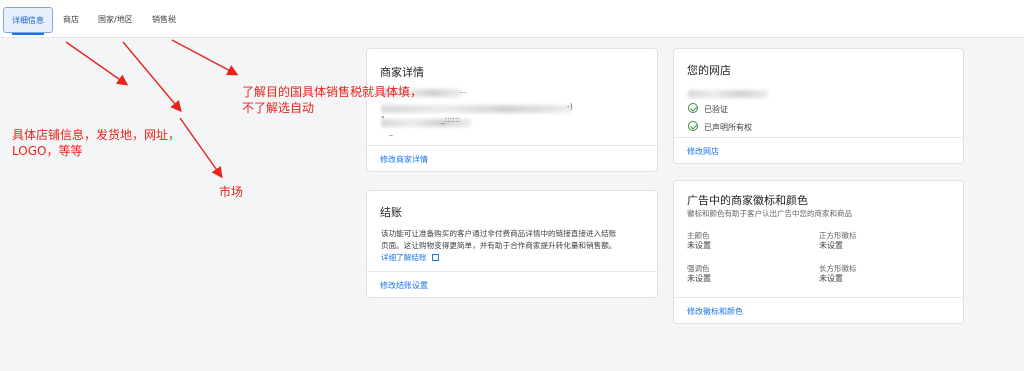 Image resolution: width=1024 pixels, height=371 pixels. I want to click on checkout-description-line1: 该功能可让准备购买的客户通过非付费商品详情中的链接直接进入结账, so click(499, 233).